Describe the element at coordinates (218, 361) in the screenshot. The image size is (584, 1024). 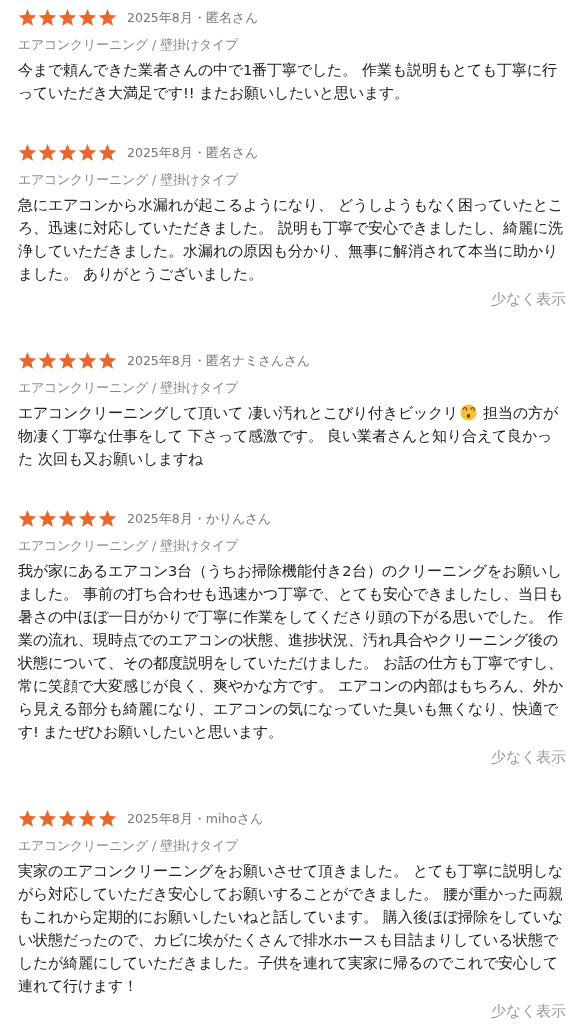
I see `review-meta: 2025年8月・匿名ナミさんさん` at that location.